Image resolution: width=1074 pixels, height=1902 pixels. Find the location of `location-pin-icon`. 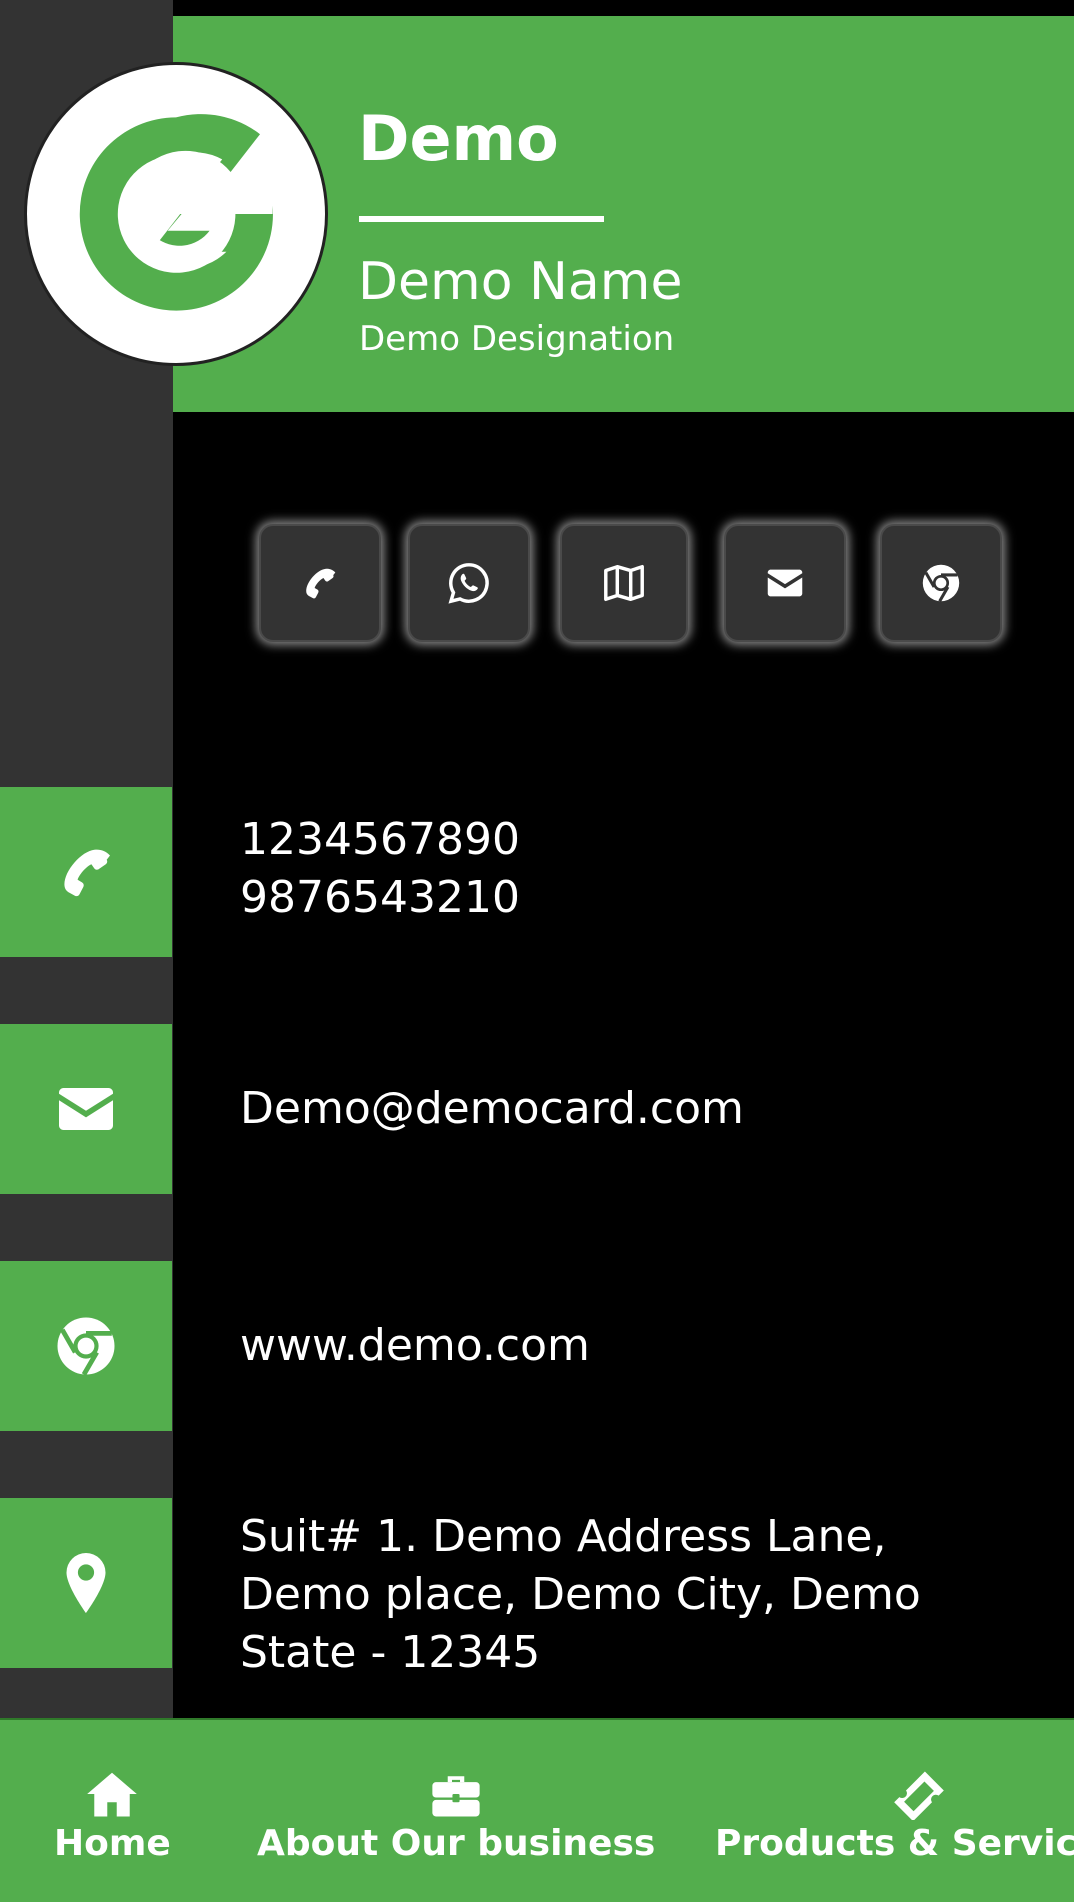

location-pin-icon is located at coordinates (86, 1583).